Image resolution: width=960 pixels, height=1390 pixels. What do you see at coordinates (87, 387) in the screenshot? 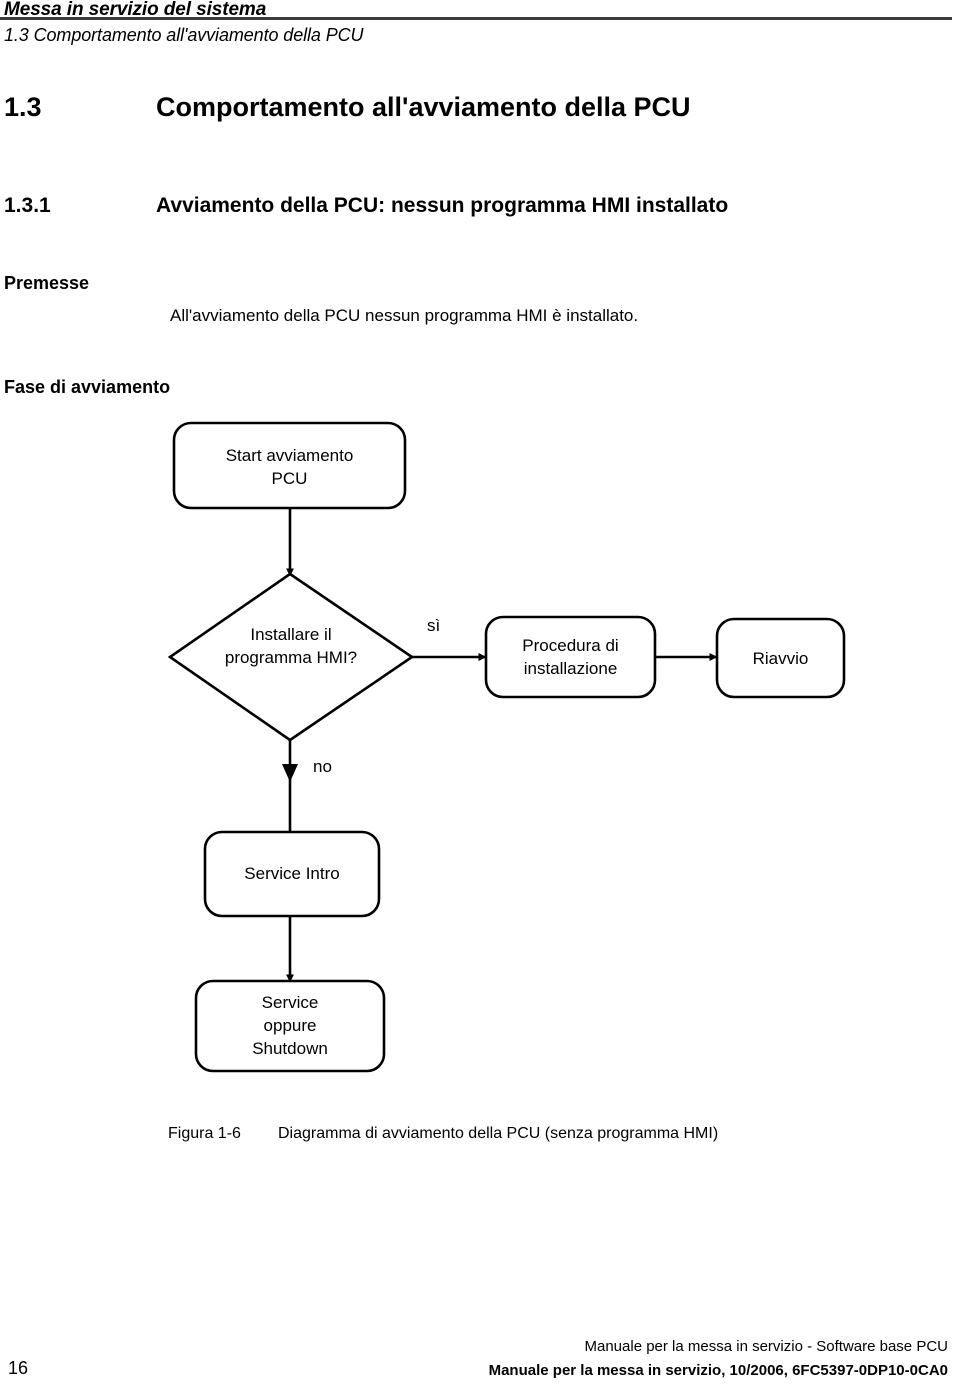
I see `fase-di-avviamento-label: Fase di avviamento` at bounding box center [87, 387].